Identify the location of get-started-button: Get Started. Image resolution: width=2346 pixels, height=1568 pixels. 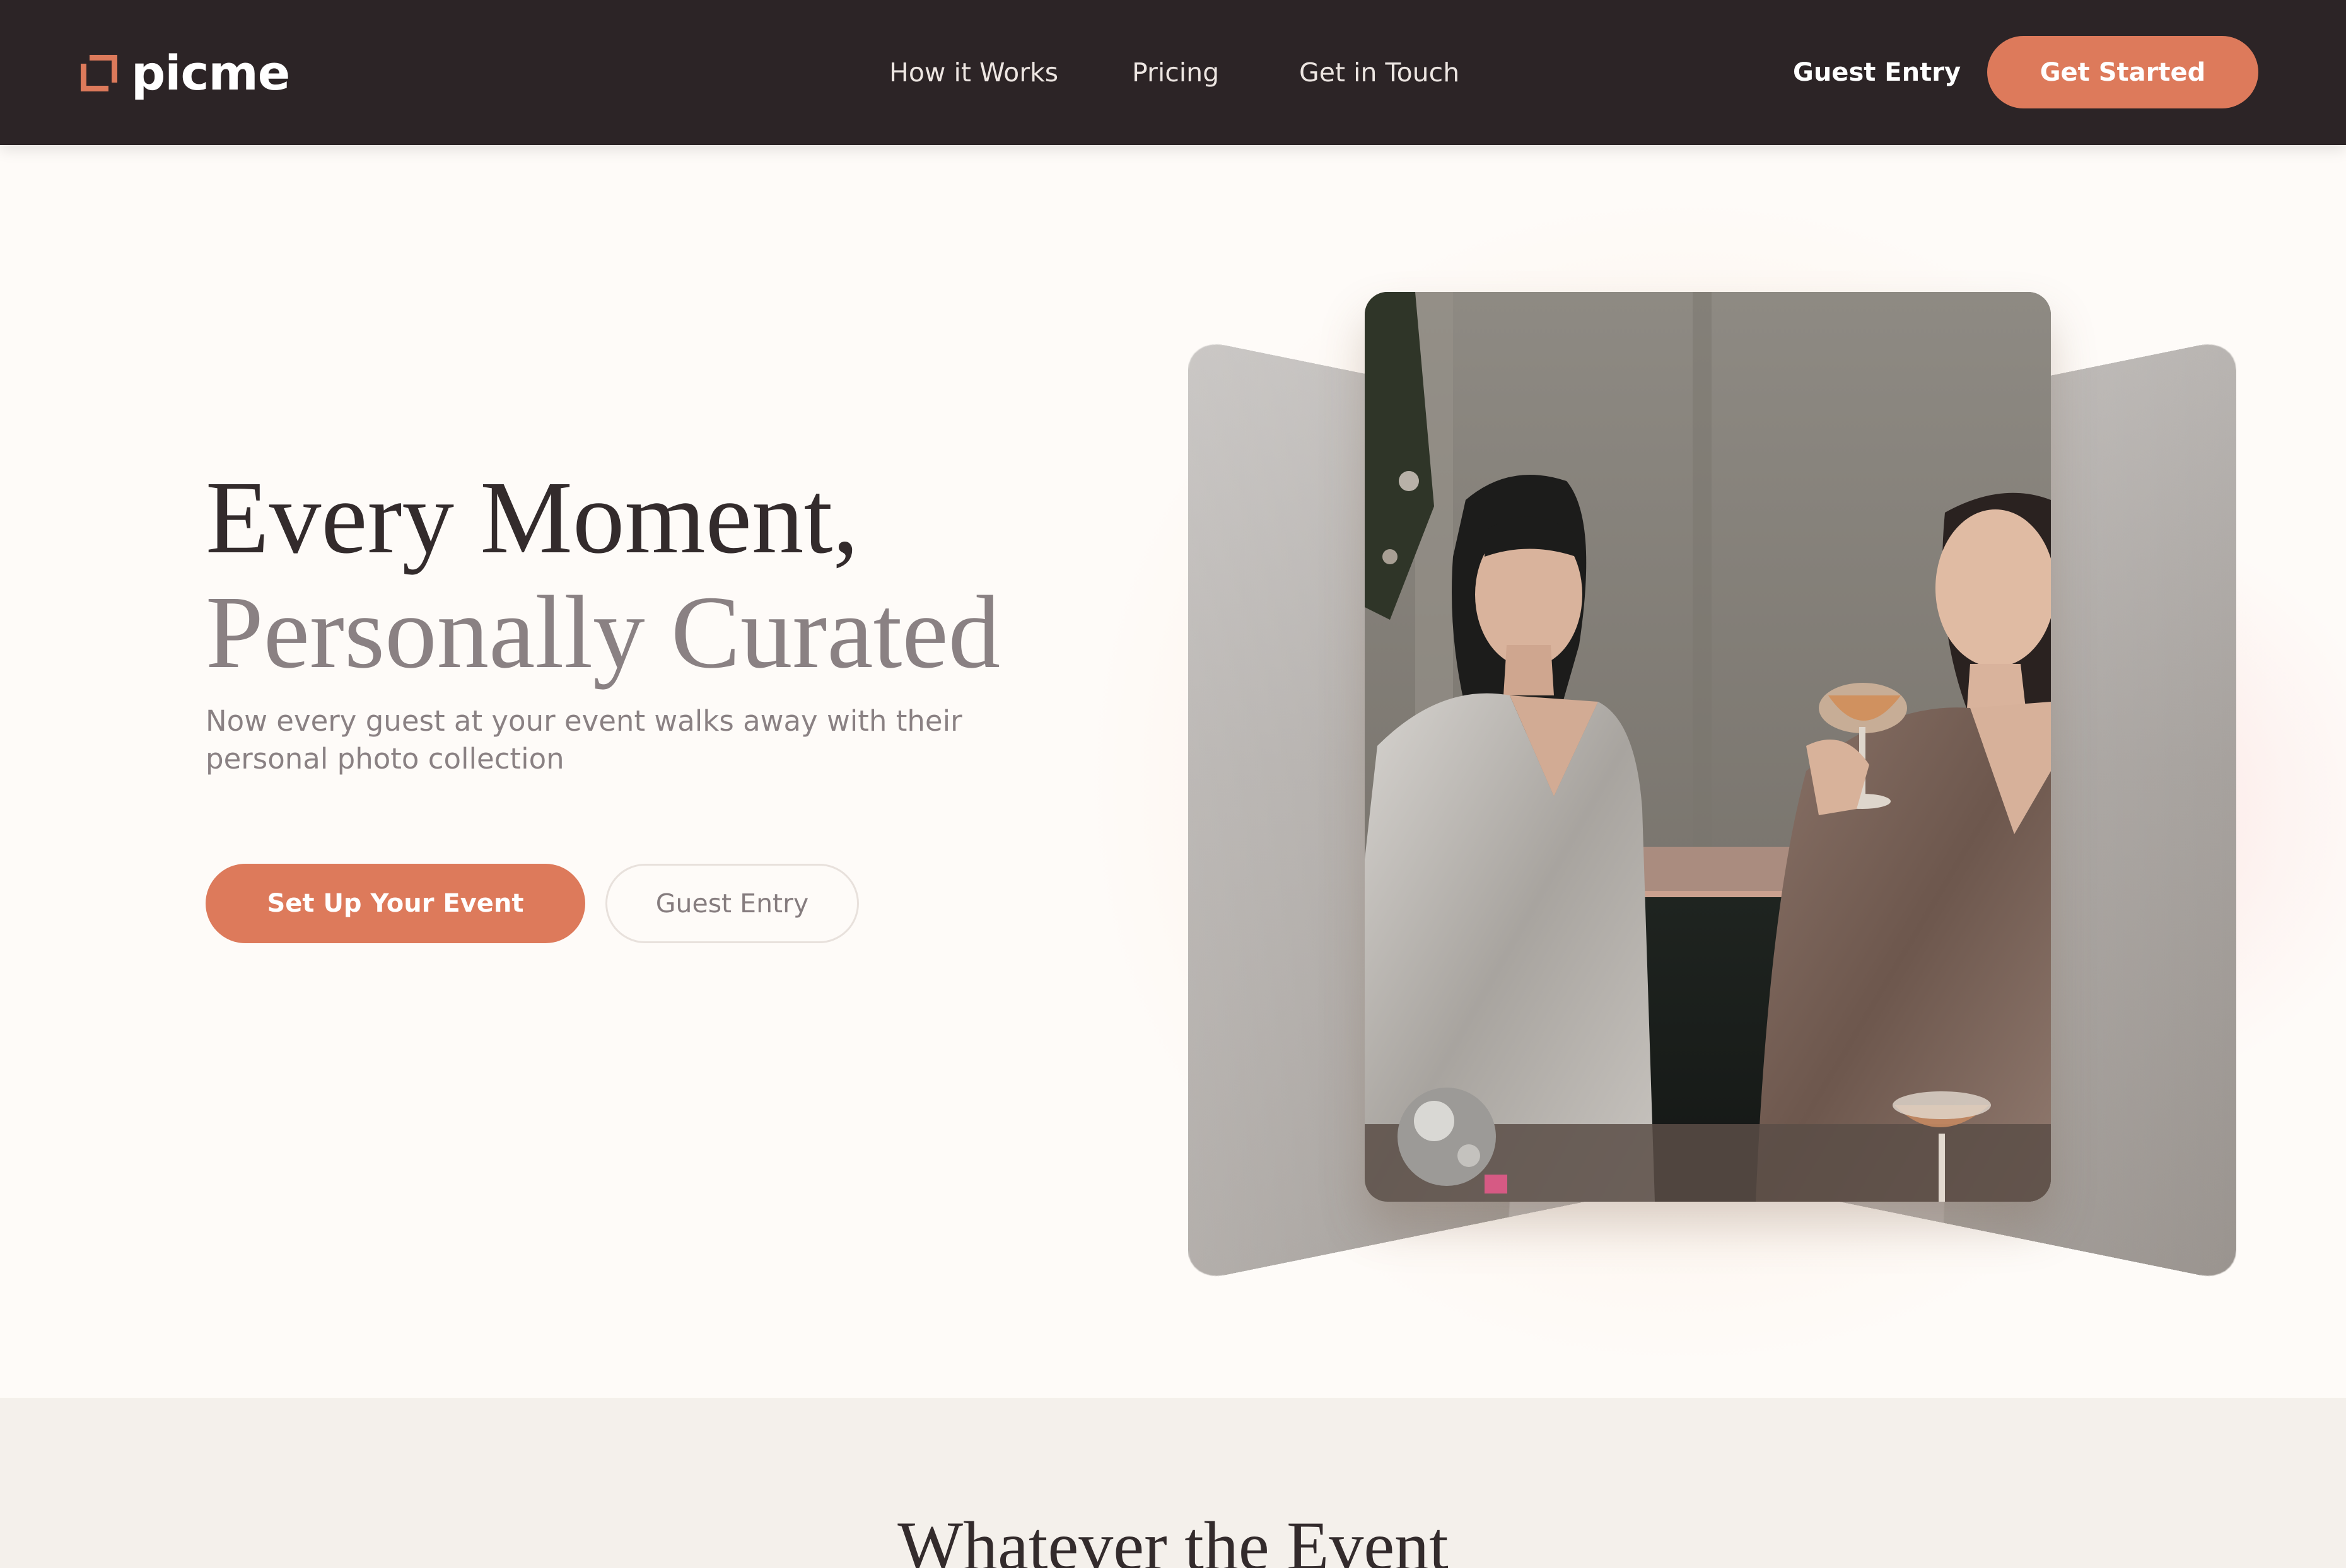
(2122, 72).